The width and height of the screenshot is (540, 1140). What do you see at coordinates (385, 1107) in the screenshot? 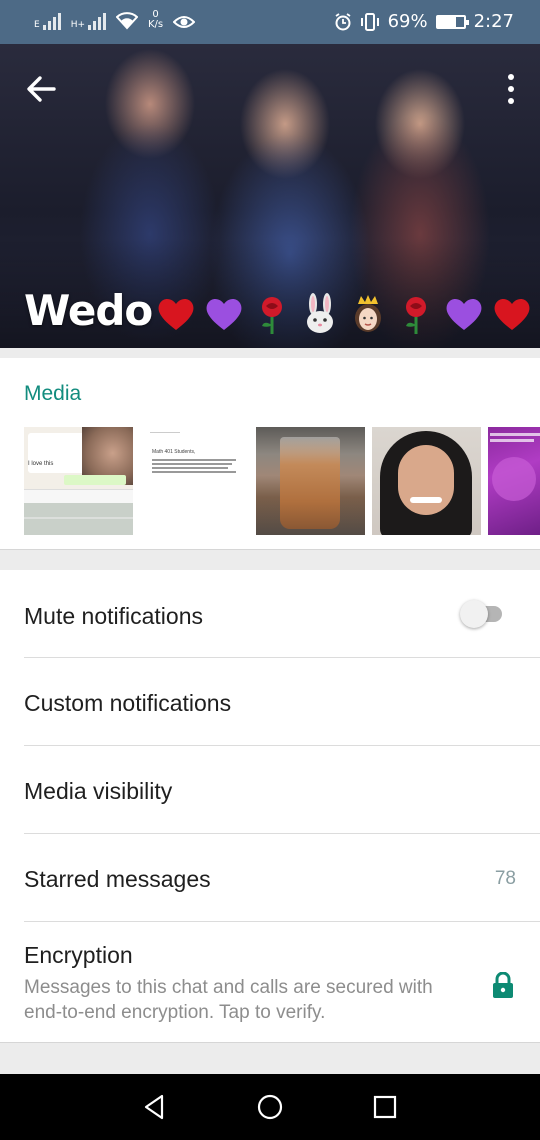
I see `recents-square-icon` at bounding box center [385, 1107].